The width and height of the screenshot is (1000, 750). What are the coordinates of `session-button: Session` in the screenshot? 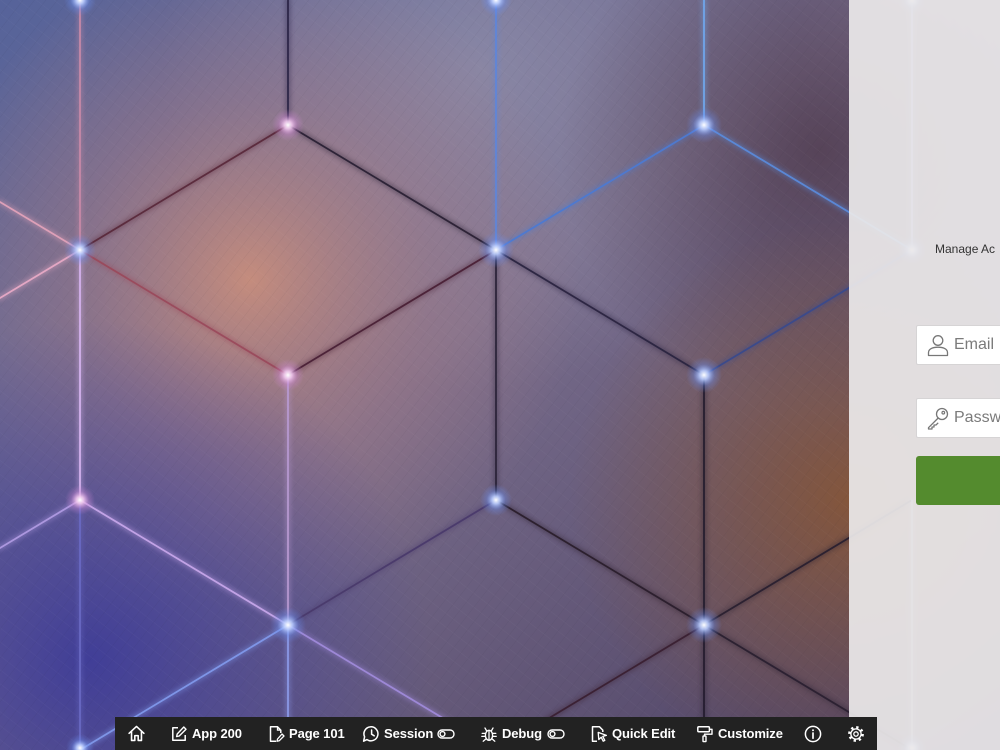 It's located at (397, 733).